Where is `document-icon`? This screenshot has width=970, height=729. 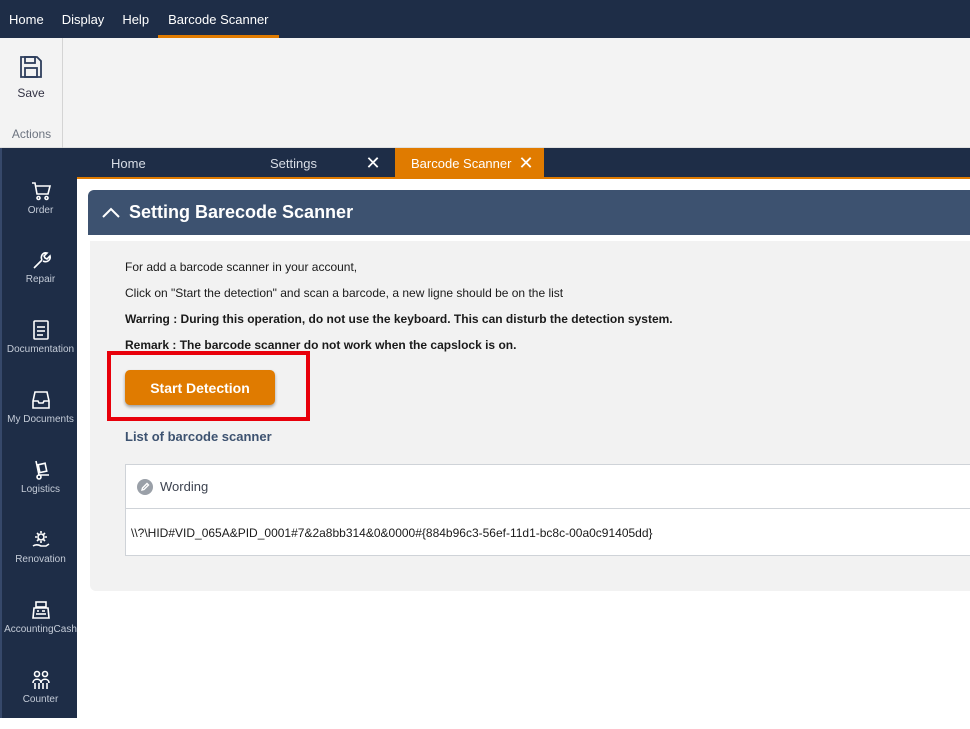
document-icon is located at coordinates (40, 330).